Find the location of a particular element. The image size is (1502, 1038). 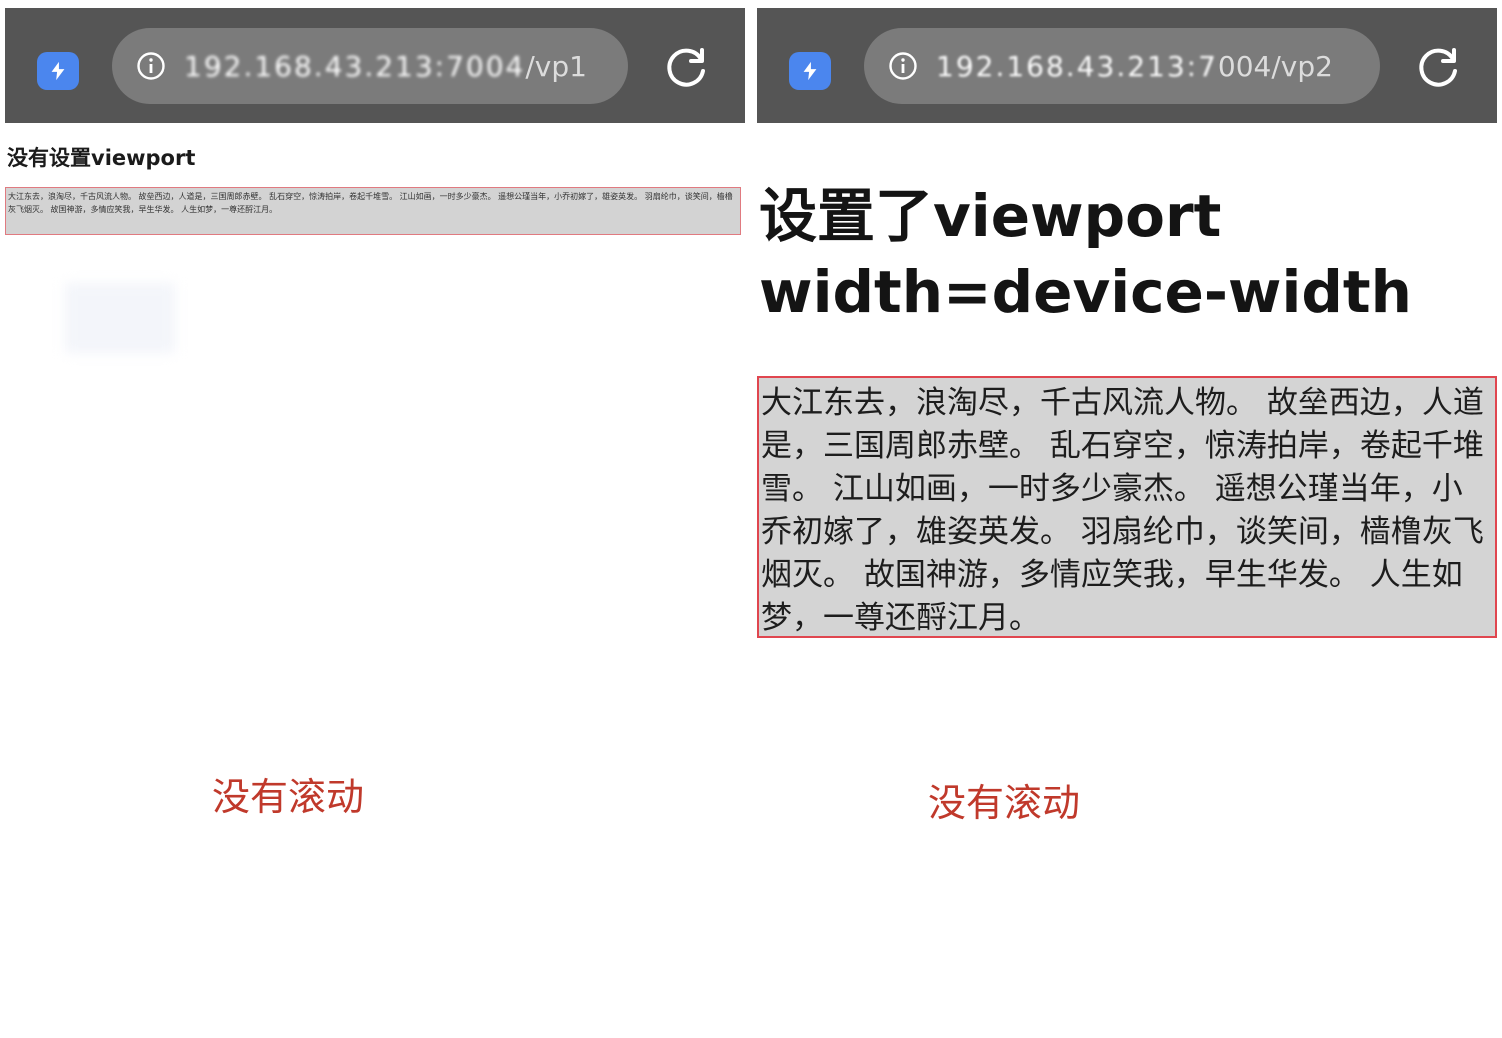

browser-toolbar: 192.168.43.213:7004/vp1 is located at coordinates (375, 65).